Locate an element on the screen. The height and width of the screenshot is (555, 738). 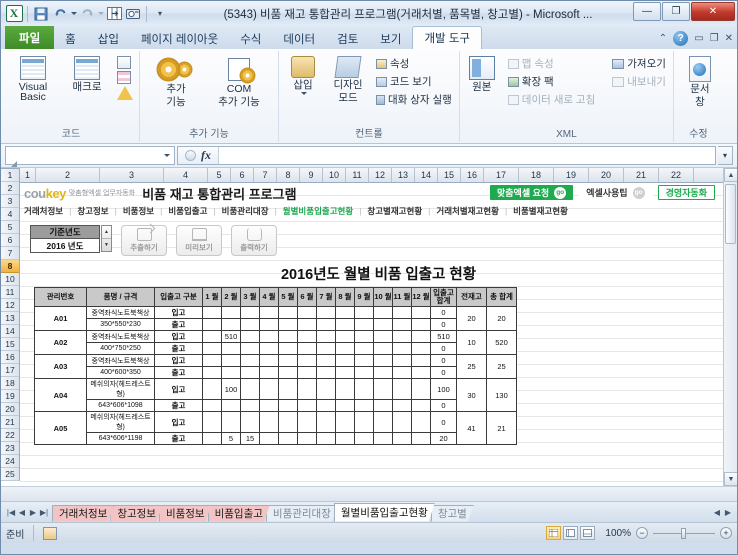
extract-button: 추출하기 is located at coordinates (144, 239).